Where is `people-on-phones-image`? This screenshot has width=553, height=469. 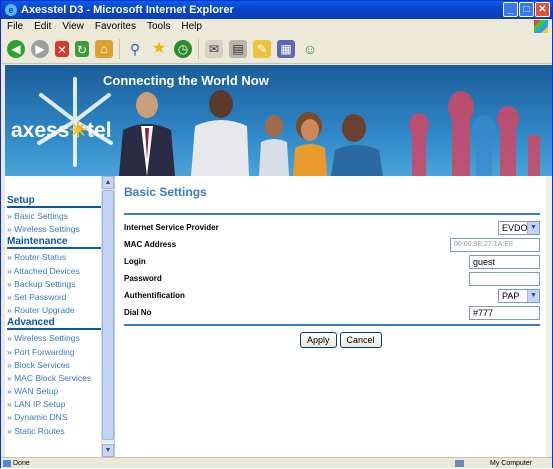
people-on-phones-image is located at coordinates (251, 133).